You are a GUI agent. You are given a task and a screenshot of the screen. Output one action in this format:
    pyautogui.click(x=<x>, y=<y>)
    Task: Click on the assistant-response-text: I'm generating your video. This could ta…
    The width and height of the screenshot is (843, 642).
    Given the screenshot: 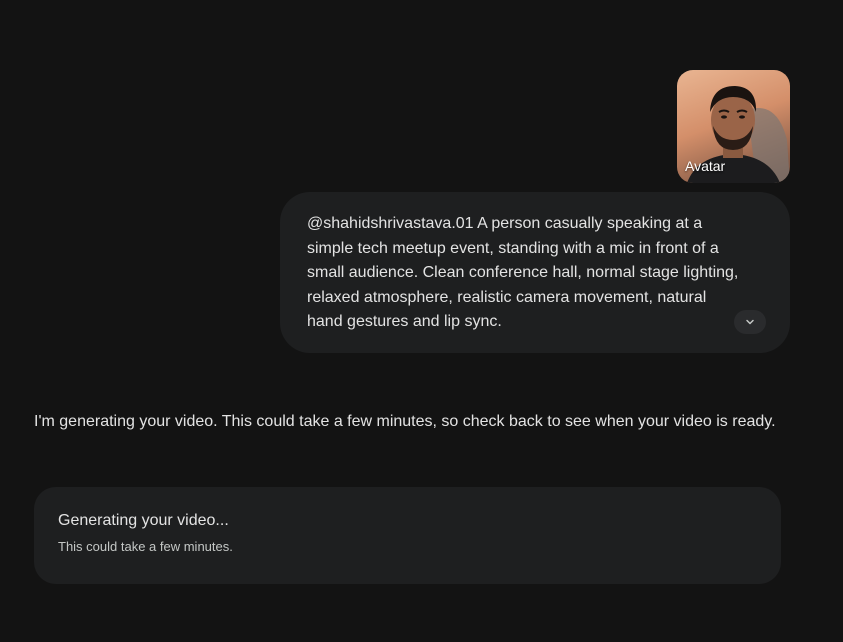 What is the action you would take?
    pyautogui.click(x=405, y=421)
    